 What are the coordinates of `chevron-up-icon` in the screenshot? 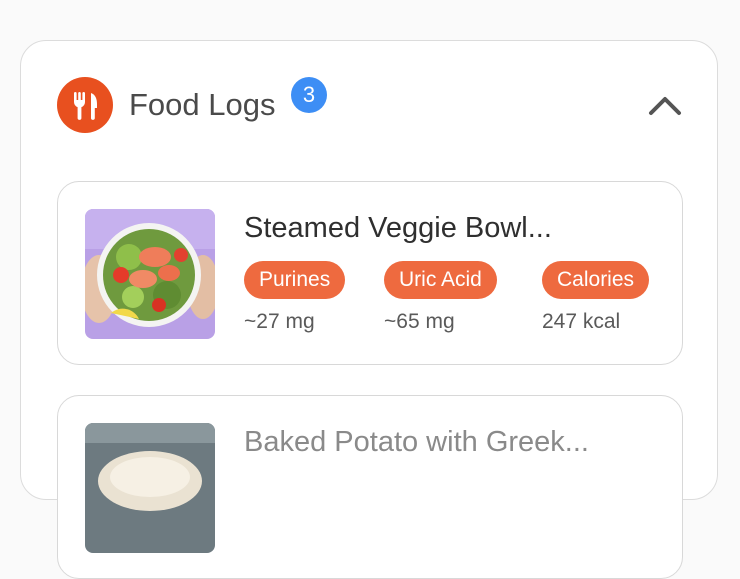 It's located at (665, 106).